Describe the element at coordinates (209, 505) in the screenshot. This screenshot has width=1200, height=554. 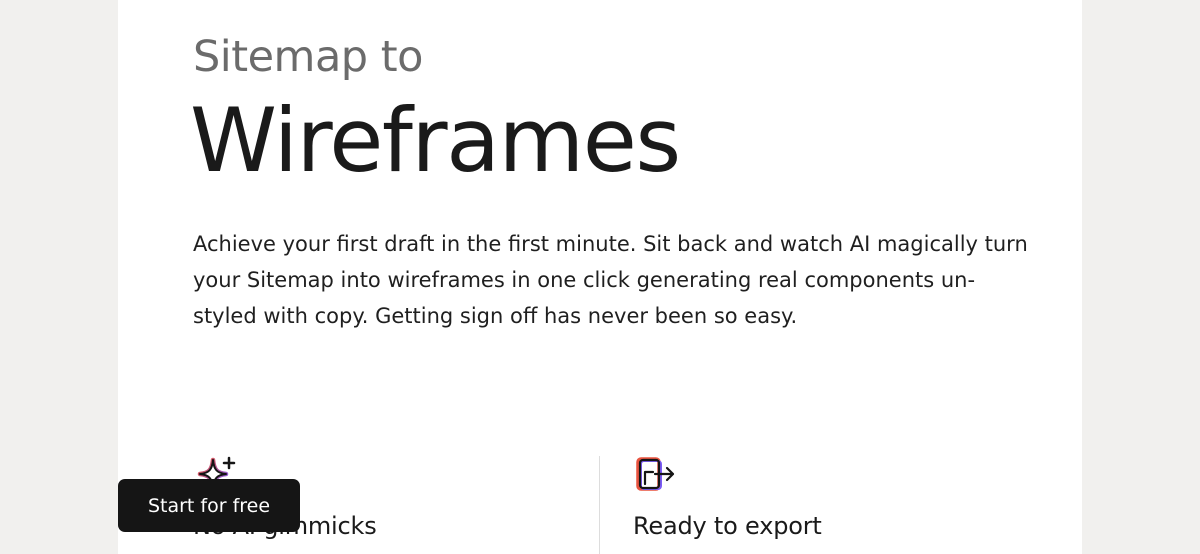
I see `start-for-free-button: Start for free` at that location.